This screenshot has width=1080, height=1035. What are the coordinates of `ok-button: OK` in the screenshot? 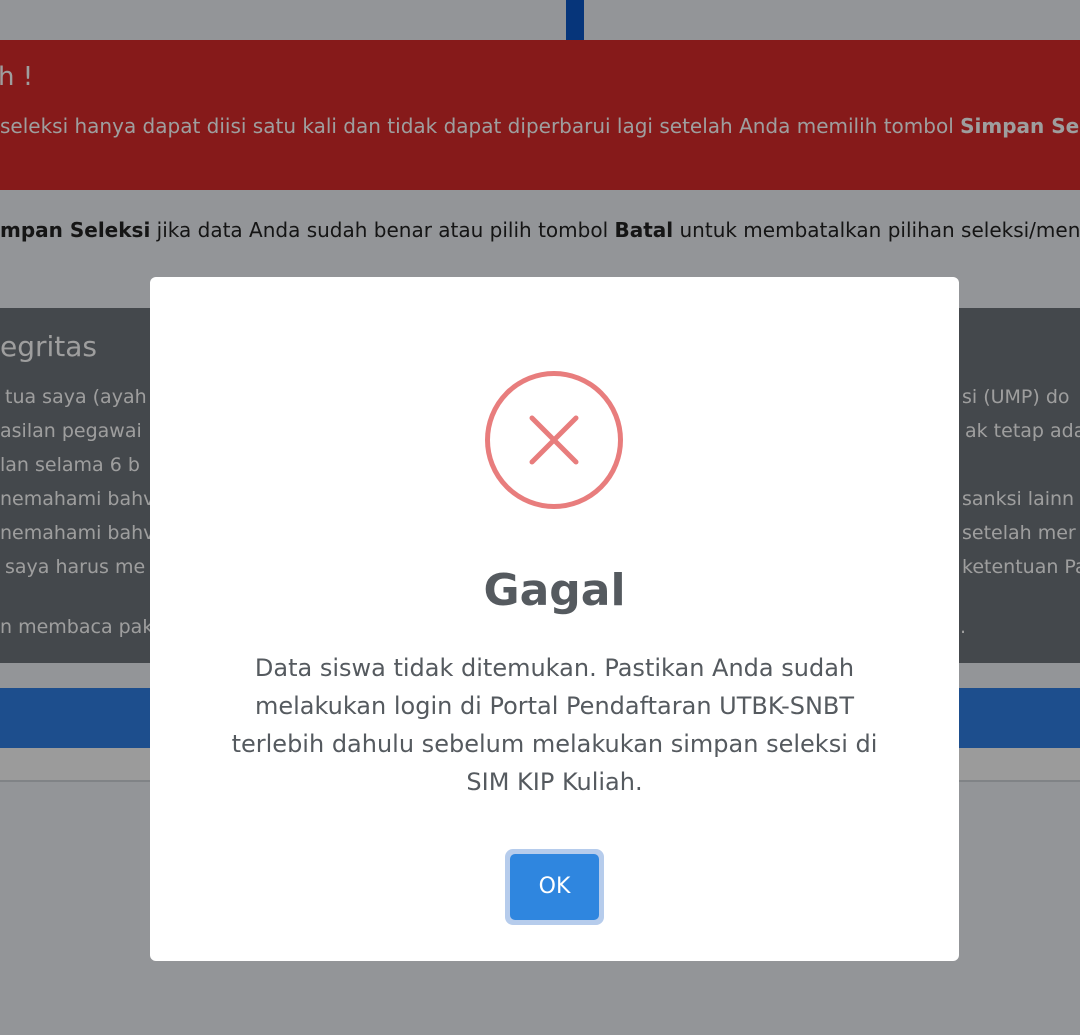 It's located at (554, 887).